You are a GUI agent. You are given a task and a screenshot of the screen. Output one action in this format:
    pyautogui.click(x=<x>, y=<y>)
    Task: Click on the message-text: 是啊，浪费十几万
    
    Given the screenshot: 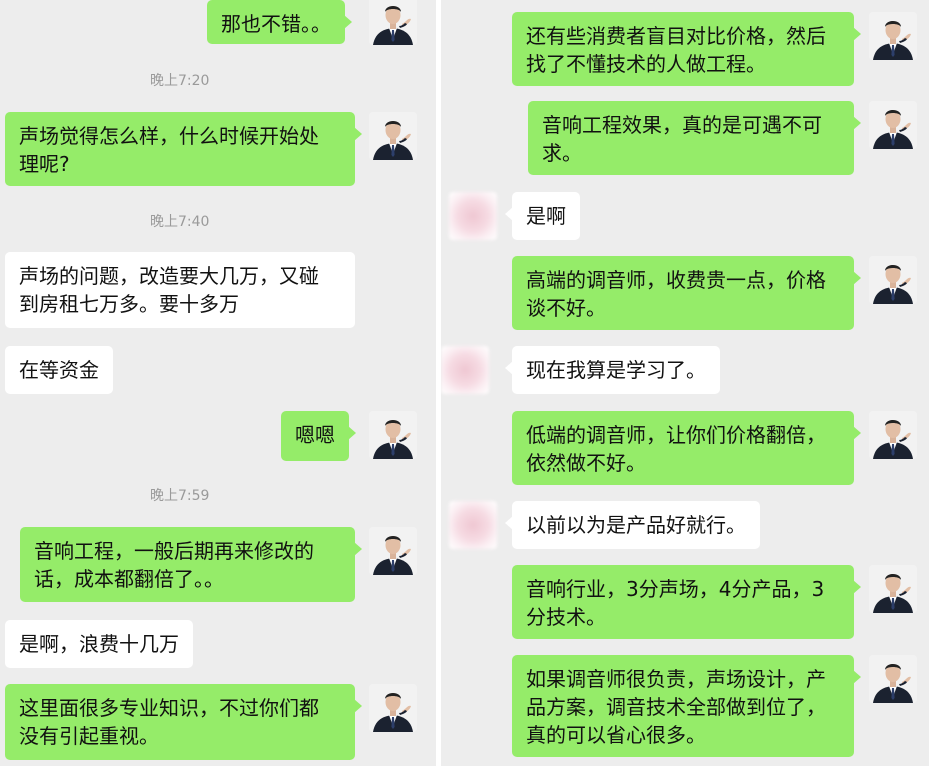 What is the action you would take?
    pyautogui.click(x=99, y=644)
    